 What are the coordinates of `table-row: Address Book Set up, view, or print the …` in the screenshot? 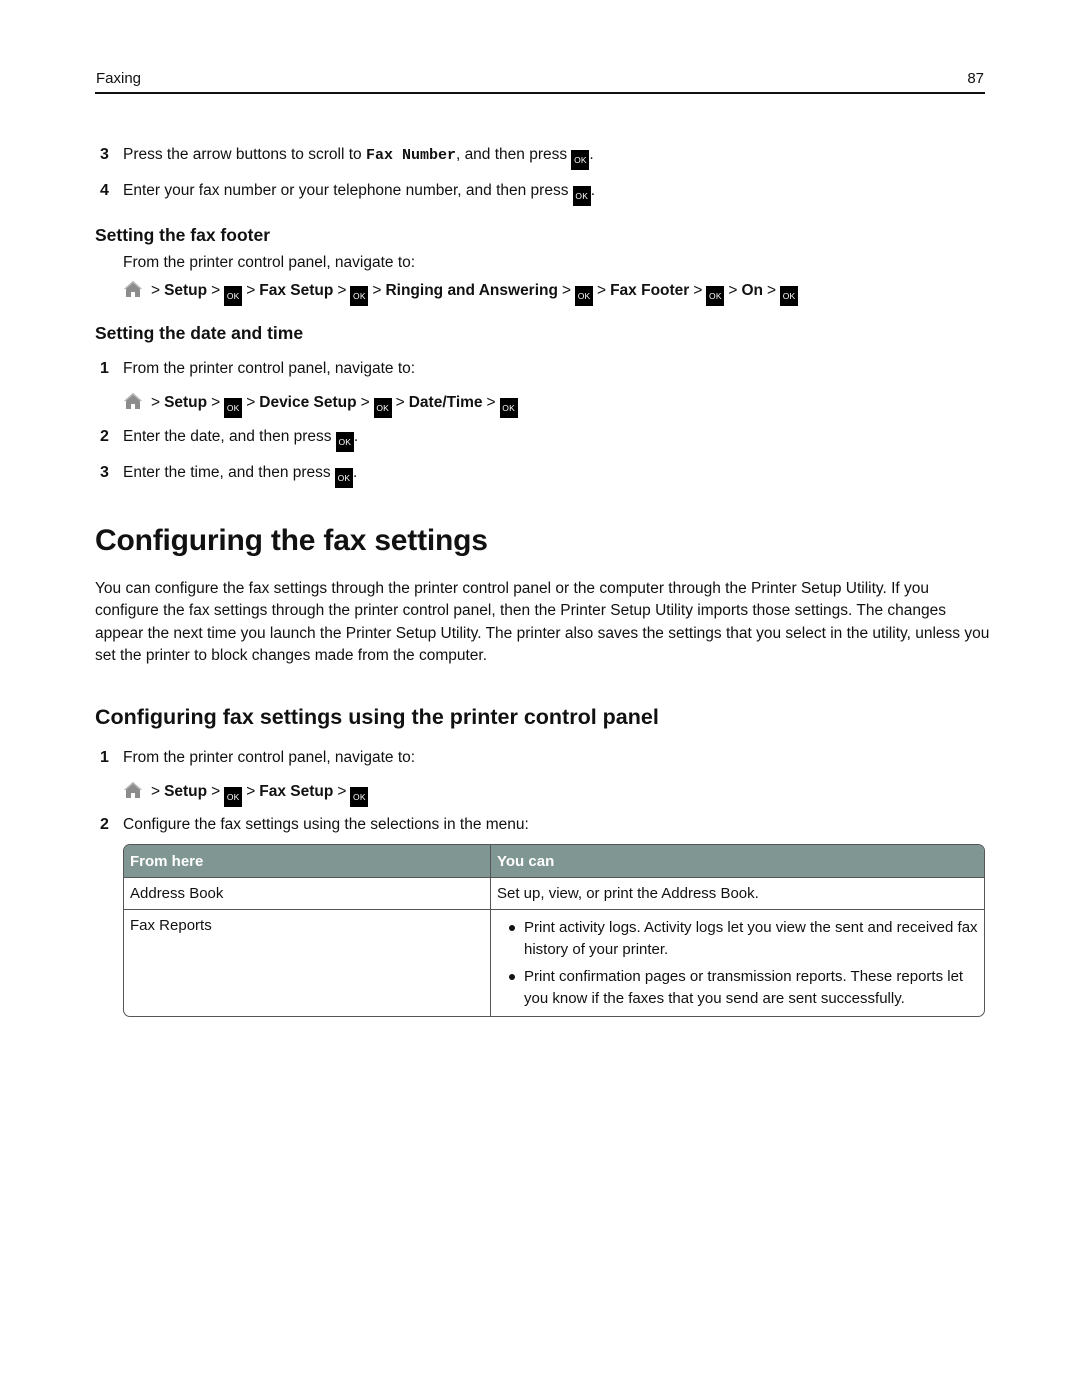 It's located at (554, 893).